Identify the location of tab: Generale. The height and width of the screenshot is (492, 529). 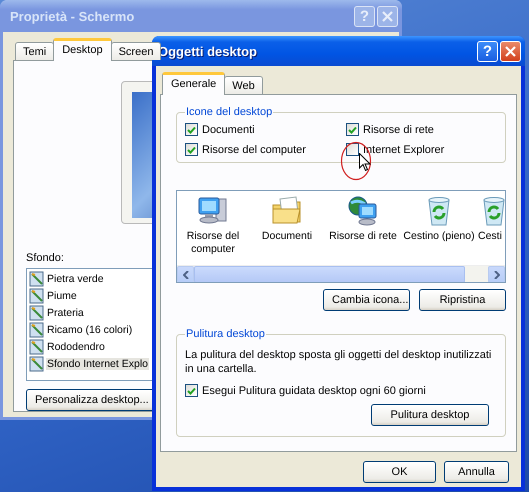
(194, 83).